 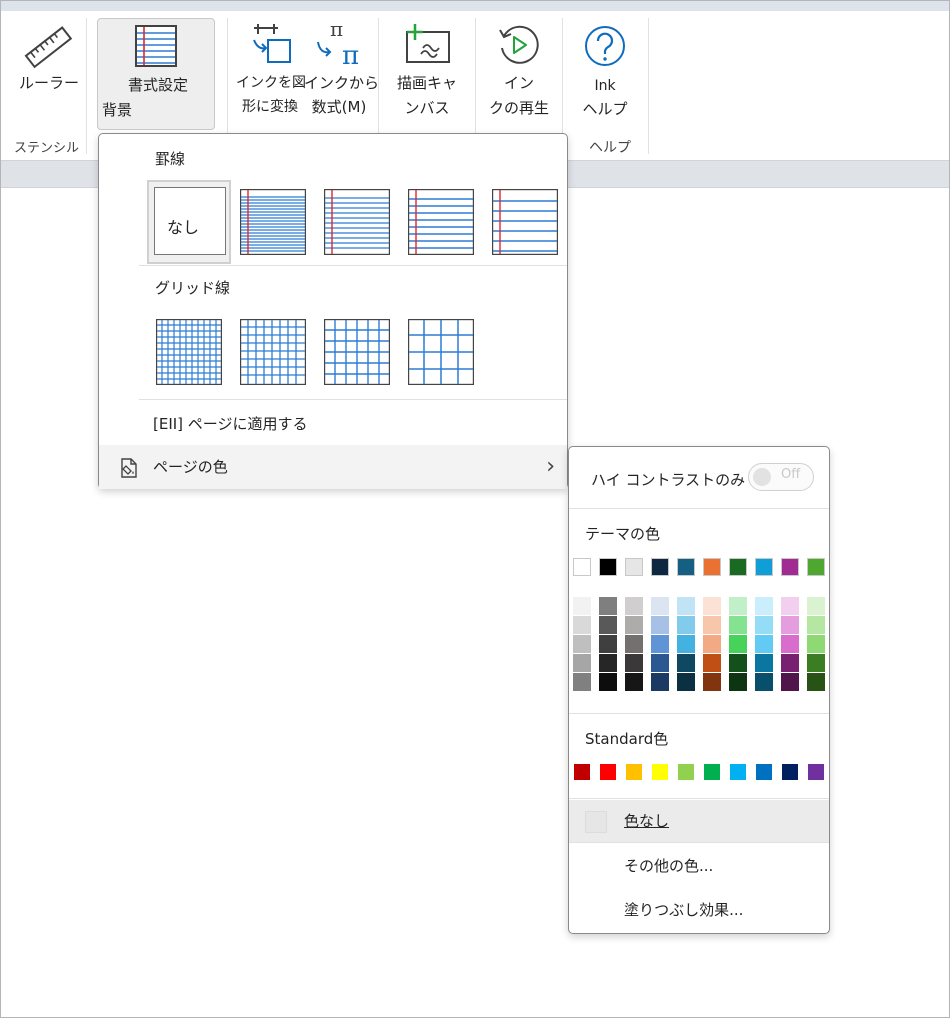 I want to click on ink-help-button: Ink ヘルプ, so click(x=605, y=70).